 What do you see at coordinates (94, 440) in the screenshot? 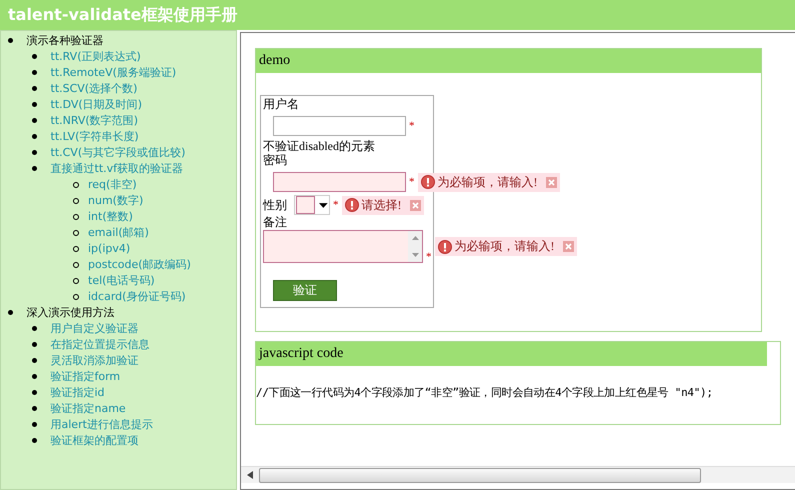
I see `nav-link: 验证框架的配置项` at bounding box center [94, 440].